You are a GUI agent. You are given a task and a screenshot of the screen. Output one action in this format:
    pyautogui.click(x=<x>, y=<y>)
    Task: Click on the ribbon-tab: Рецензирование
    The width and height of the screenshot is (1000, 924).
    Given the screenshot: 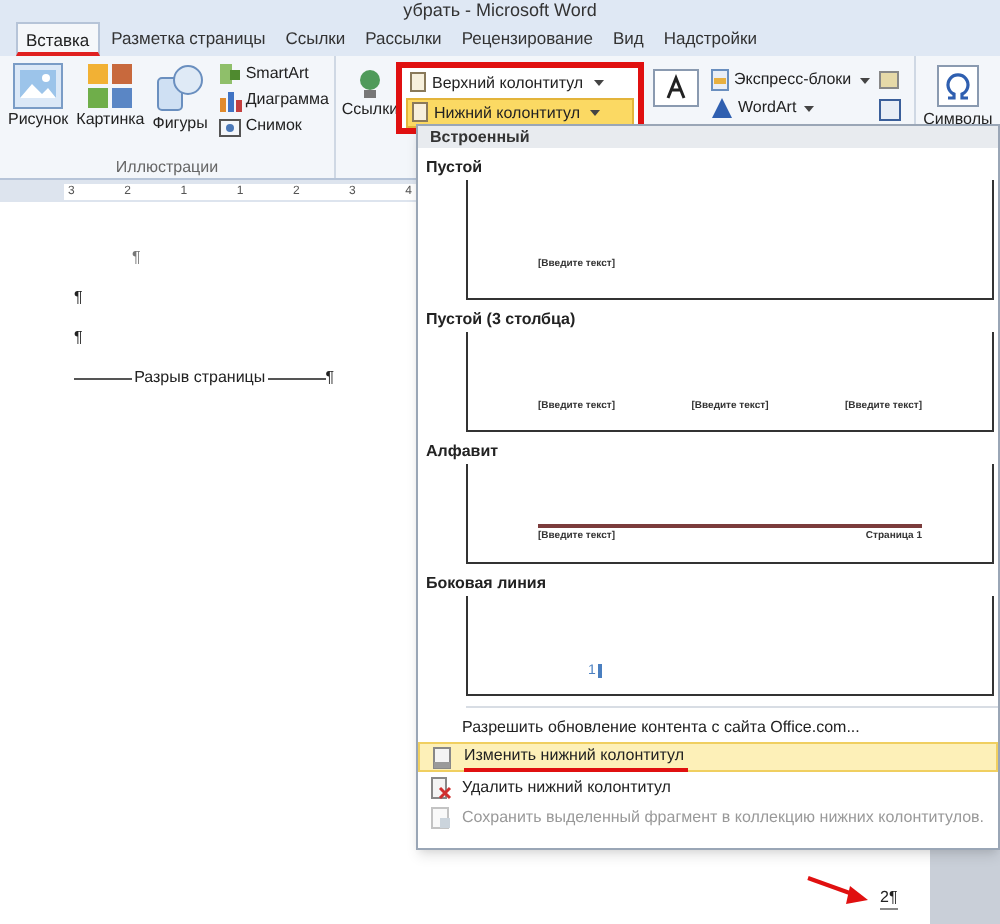 What is the action you would take?
    pyautogui.click(x=527, y=39)
    